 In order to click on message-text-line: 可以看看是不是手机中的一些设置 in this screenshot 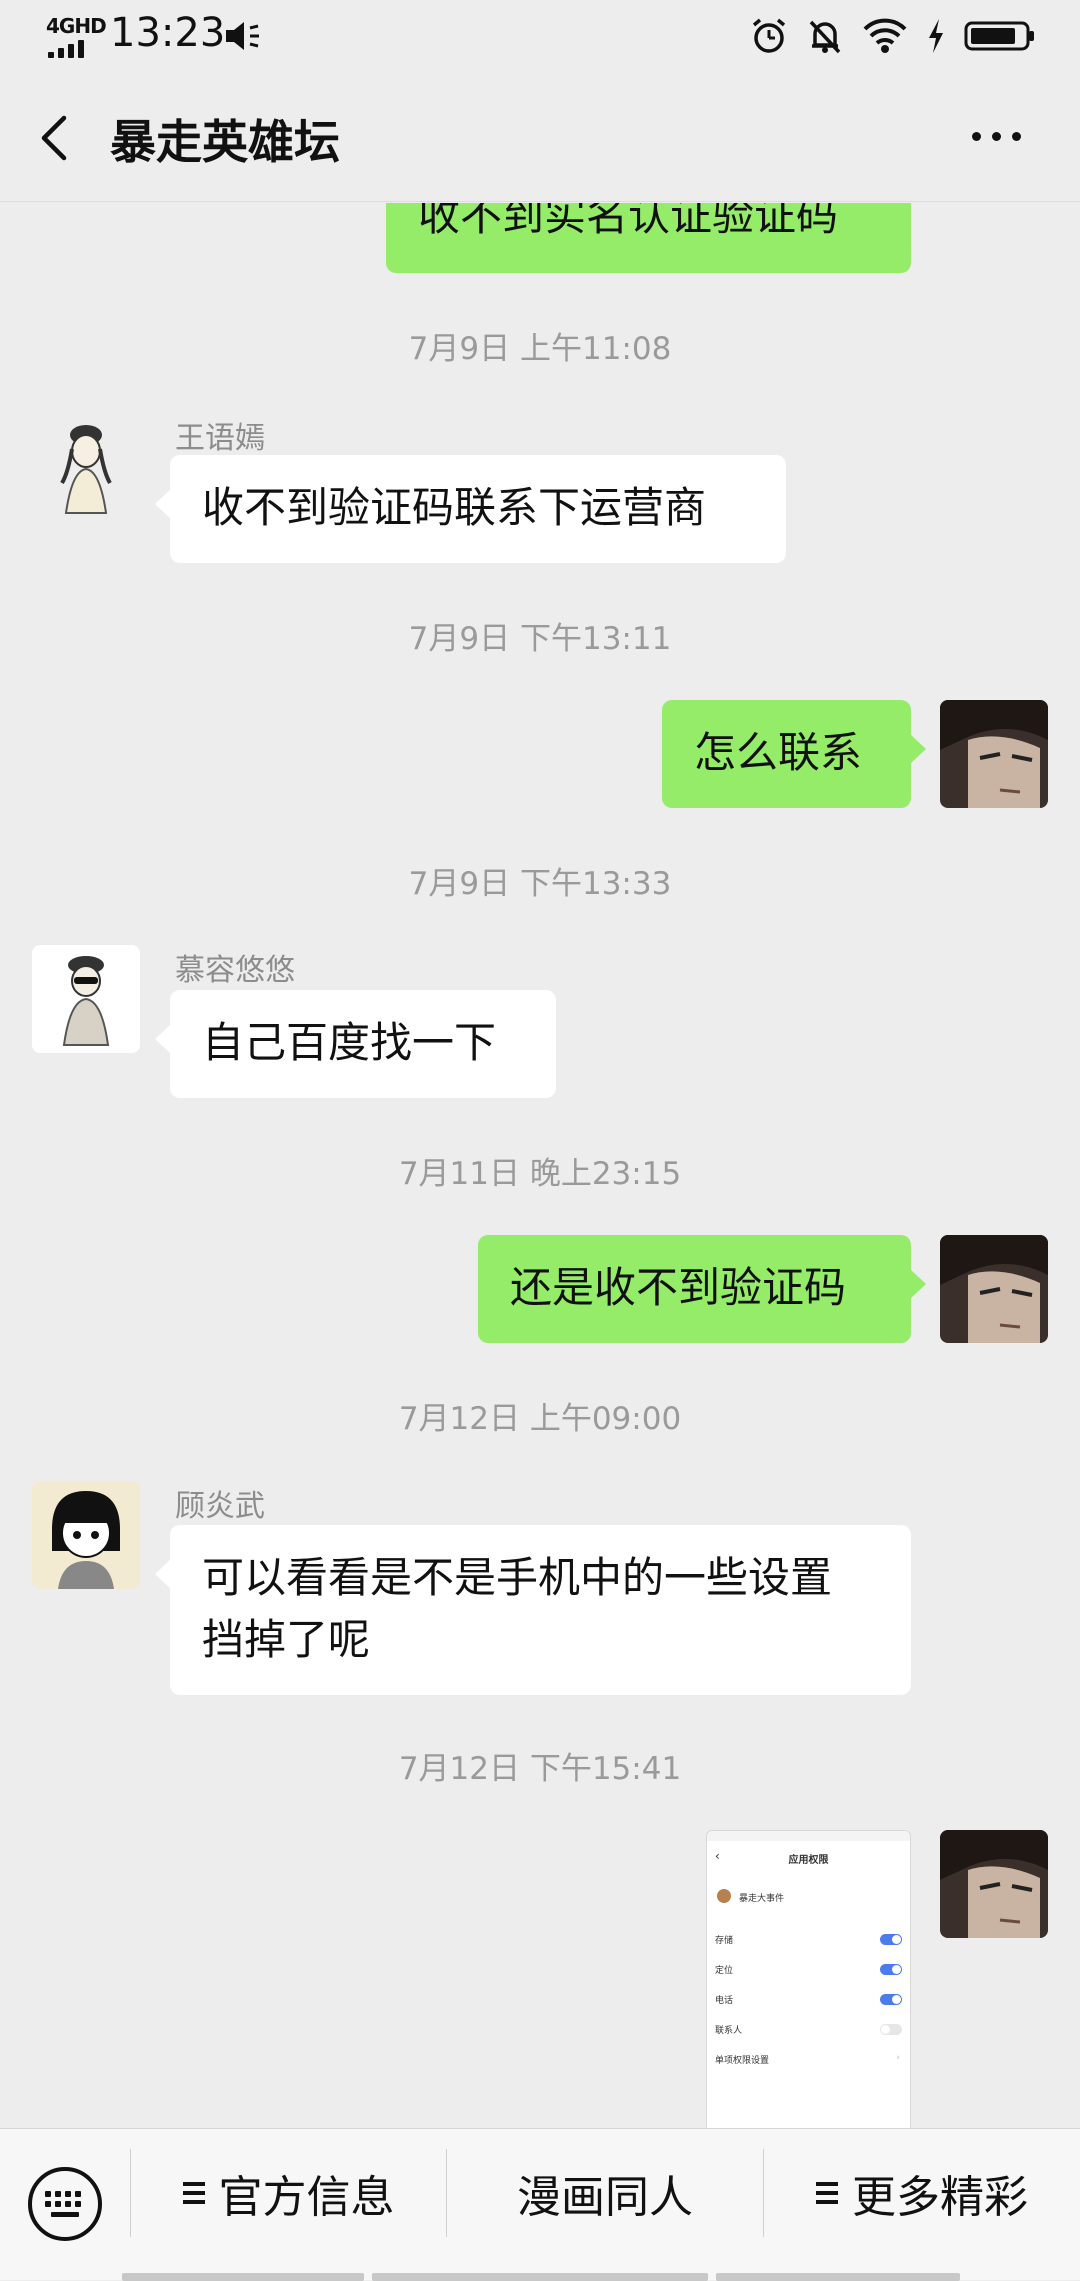, I will do `click(517, 1577)`.